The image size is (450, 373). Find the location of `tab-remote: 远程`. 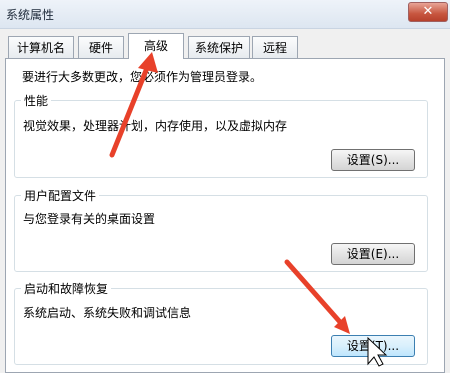

tab-remote: 远程 is located at coordinates (275, 47).